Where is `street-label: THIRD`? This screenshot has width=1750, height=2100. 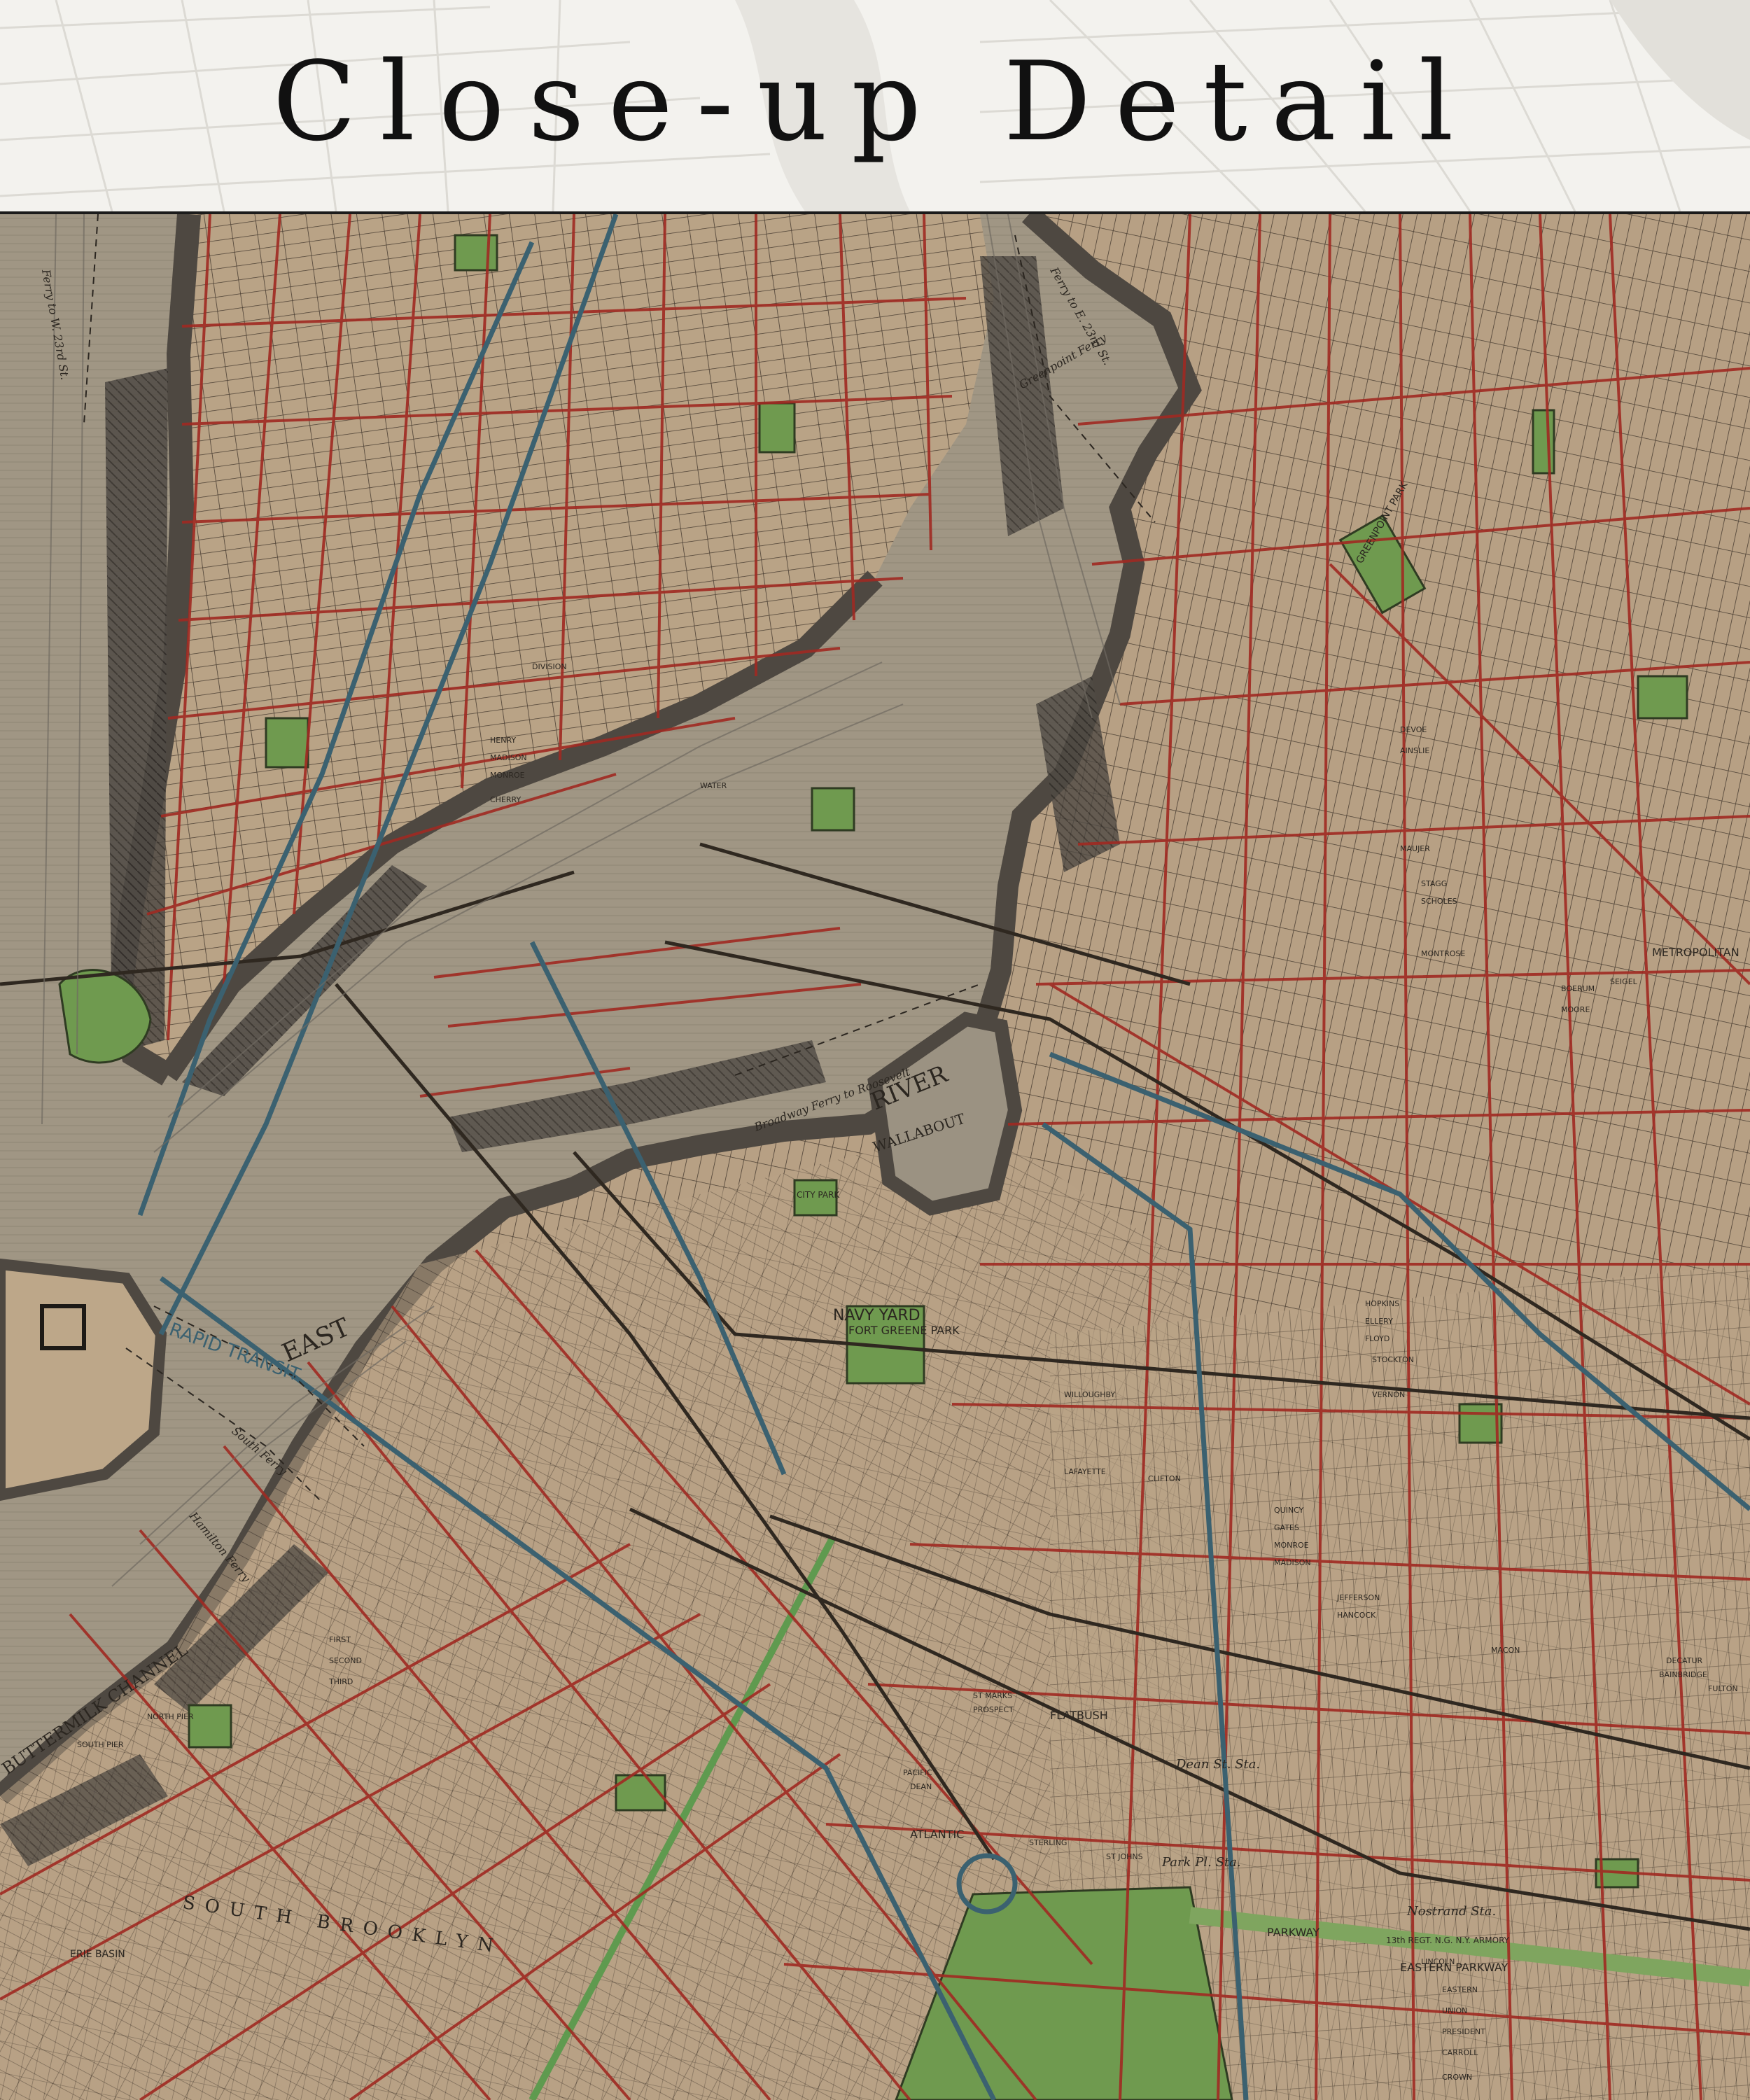
street-label: THIRD is located at coordinates (340, 1681).